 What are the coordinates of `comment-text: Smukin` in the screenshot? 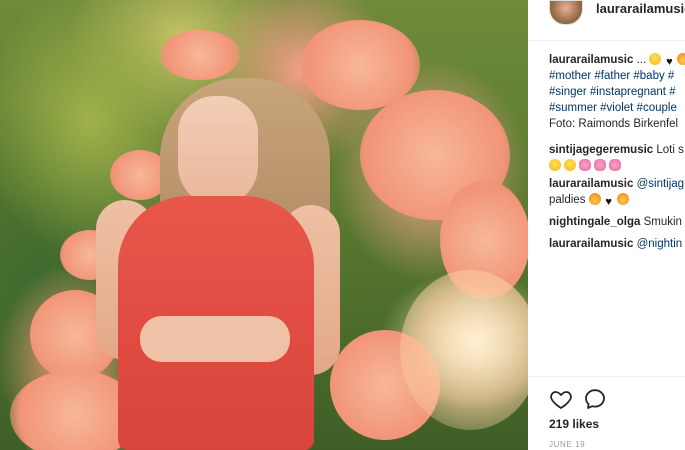 It's located at (661, 222).